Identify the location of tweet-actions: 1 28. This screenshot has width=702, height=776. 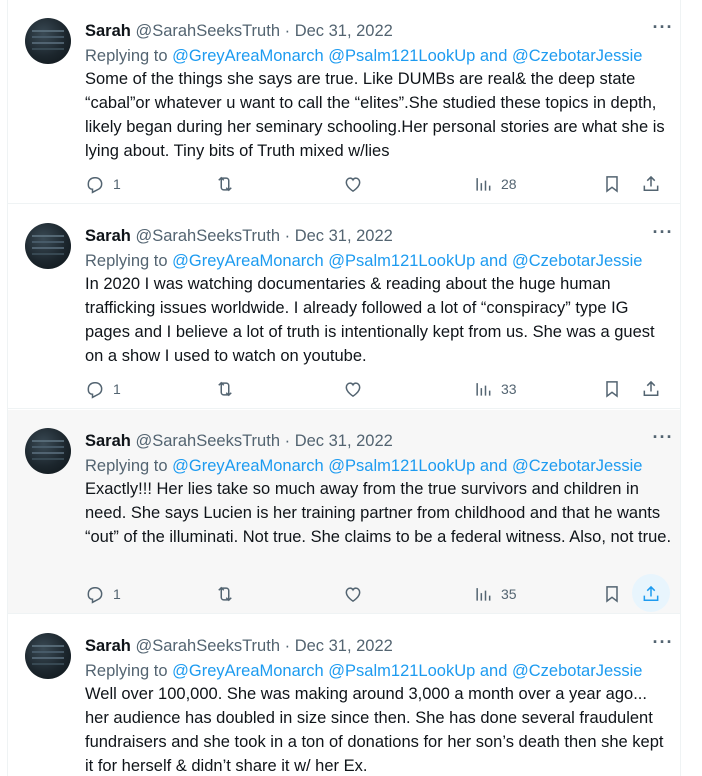
(380, 184).